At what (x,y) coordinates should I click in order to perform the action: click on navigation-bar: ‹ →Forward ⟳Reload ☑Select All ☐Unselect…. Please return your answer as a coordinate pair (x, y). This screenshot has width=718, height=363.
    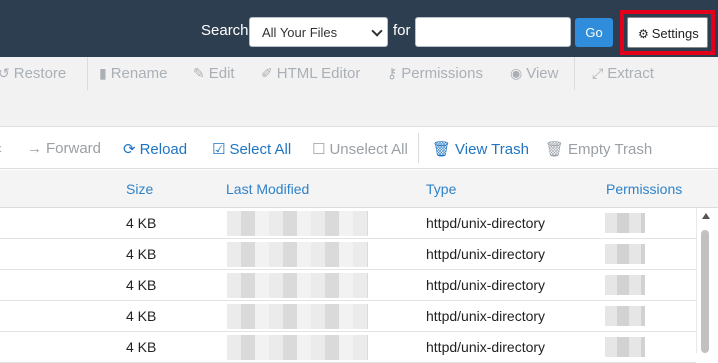
    Looking at the image, I should click on (359, 148).